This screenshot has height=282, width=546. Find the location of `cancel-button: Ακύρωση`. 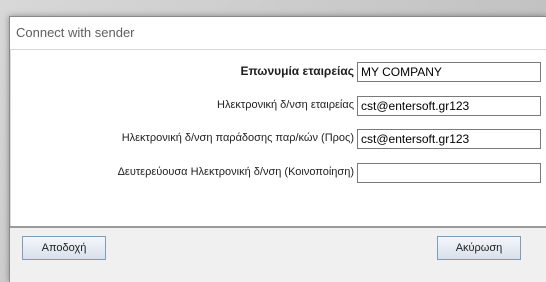

cancel-button: Ακύρωση is located at coordinates (479, 248).